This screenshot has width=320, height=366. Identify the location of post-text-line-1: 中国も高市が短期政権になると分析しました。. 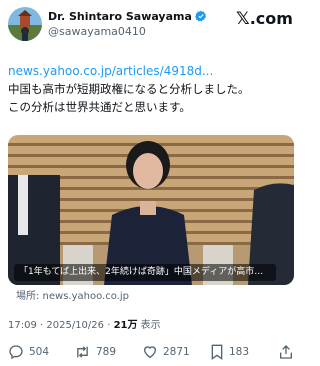
(129, 89).